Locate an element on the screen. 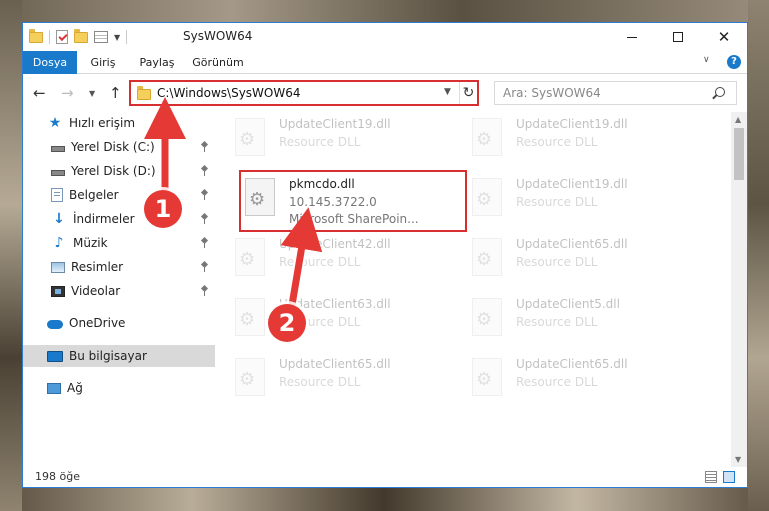  minimize-icon is located at coordinates (632, 37).